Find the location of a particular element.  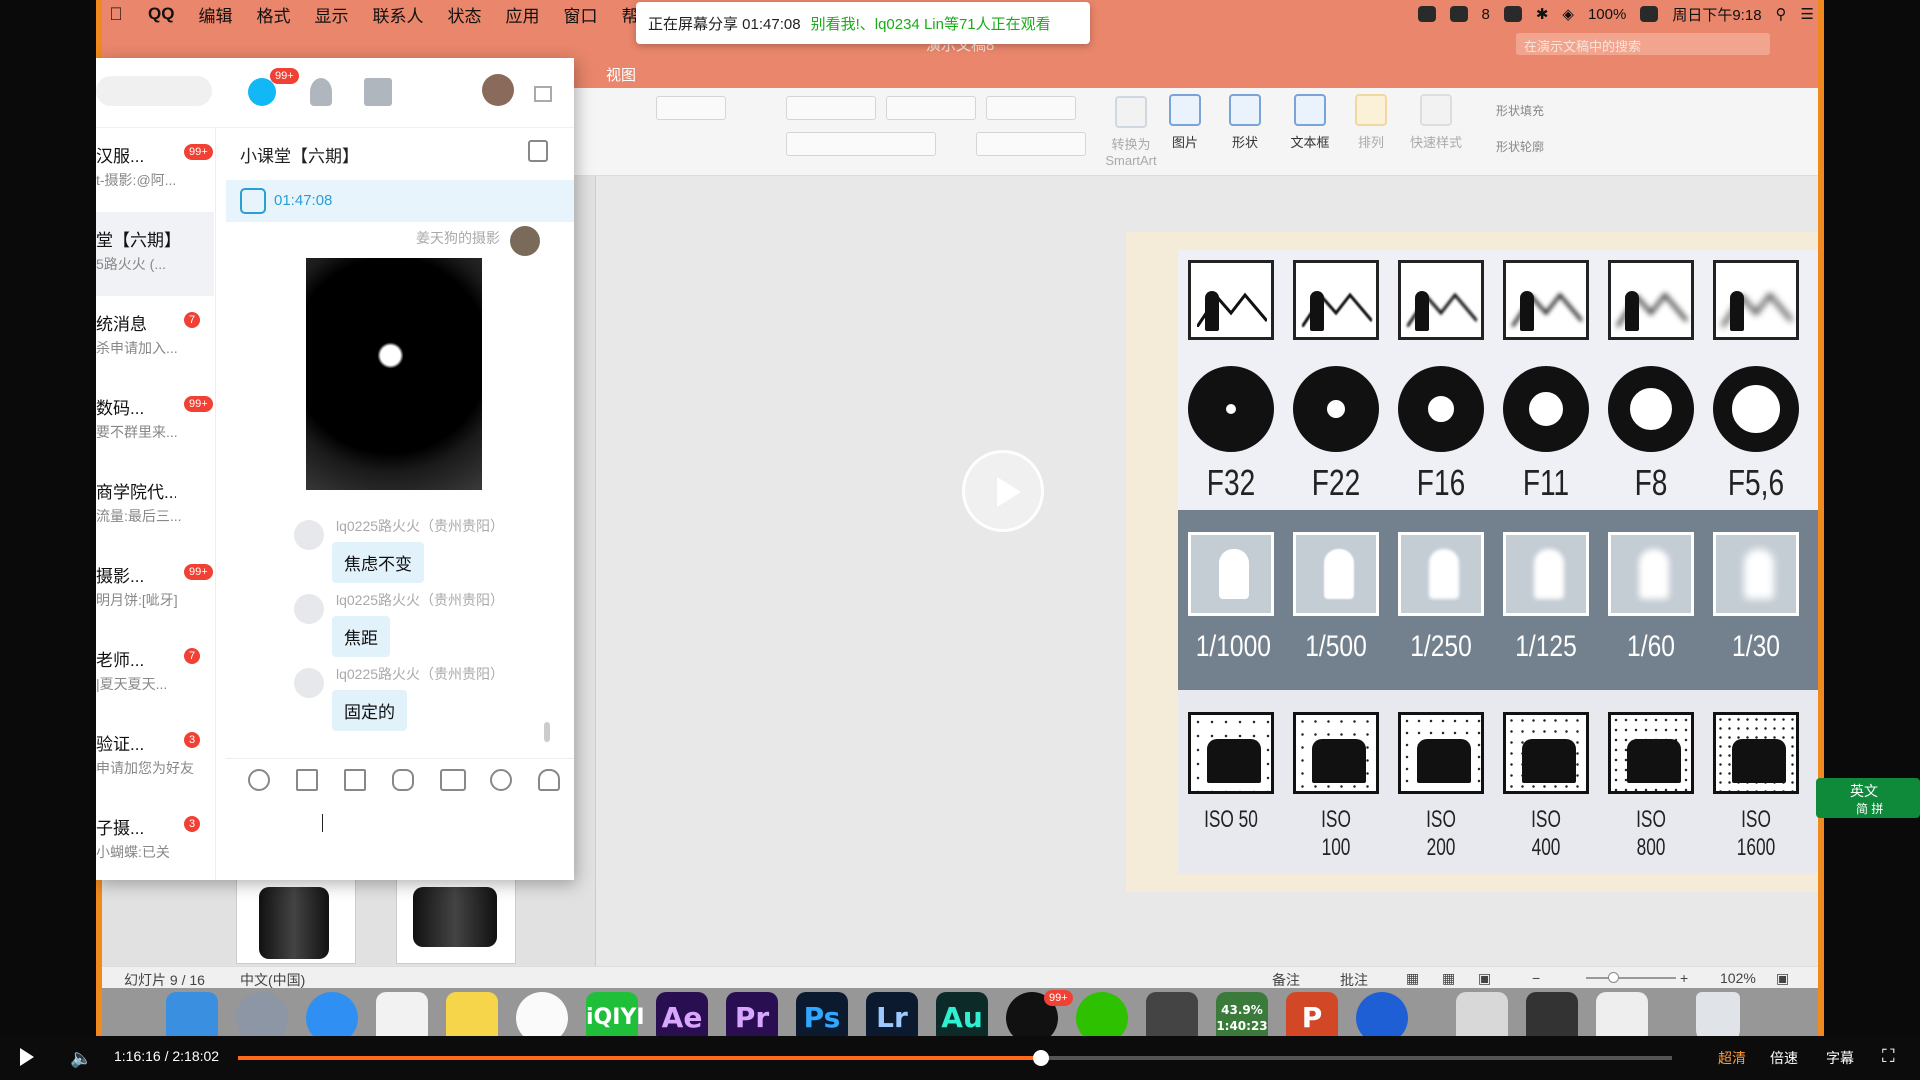

emoji-icon is located at coordinates (259, 780).